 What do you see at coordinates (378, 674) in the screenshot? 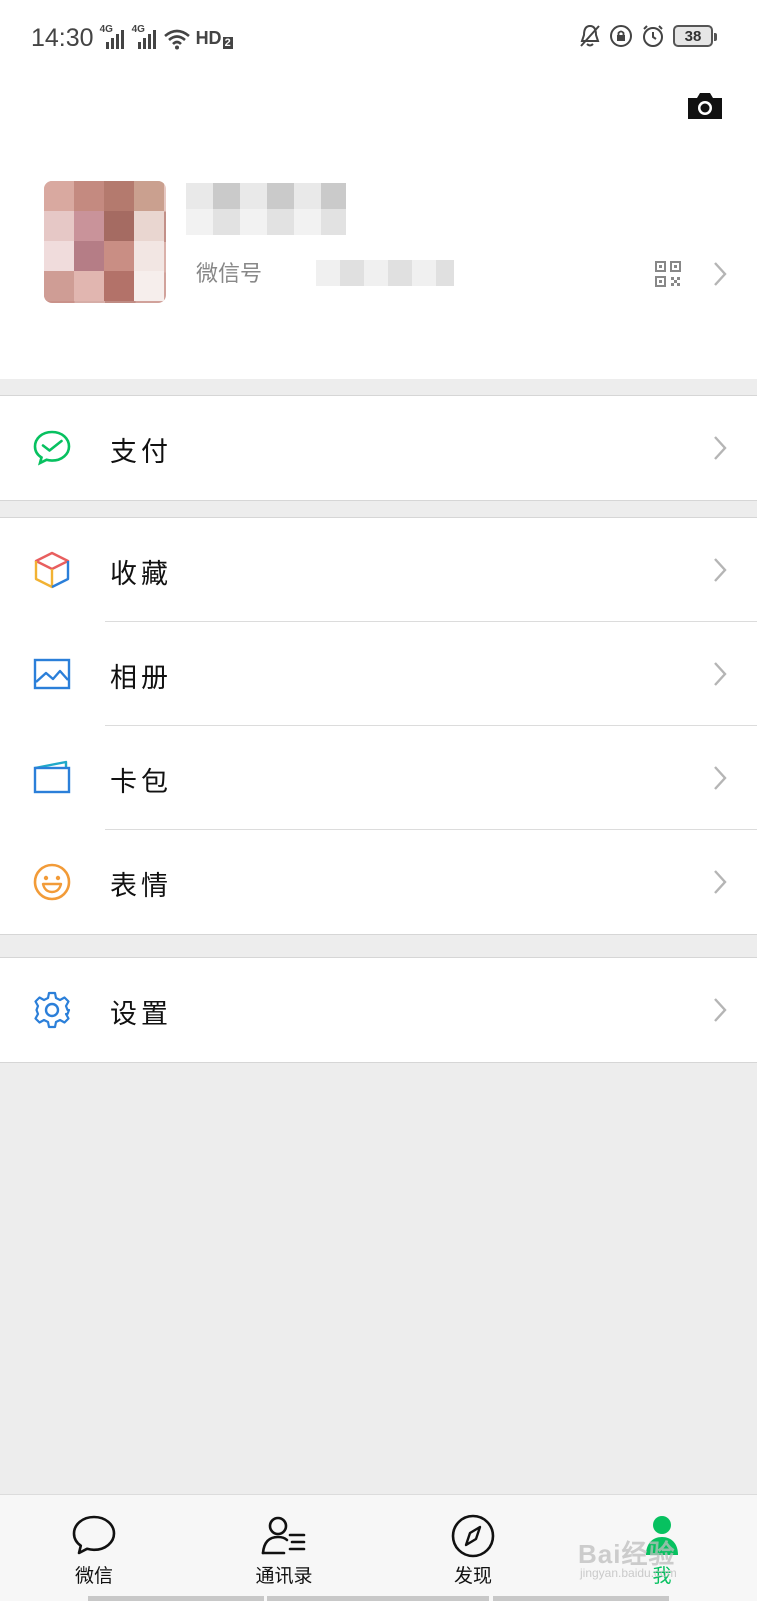
I see `menu-item-album: 相册` at bounding box center [378, 674].